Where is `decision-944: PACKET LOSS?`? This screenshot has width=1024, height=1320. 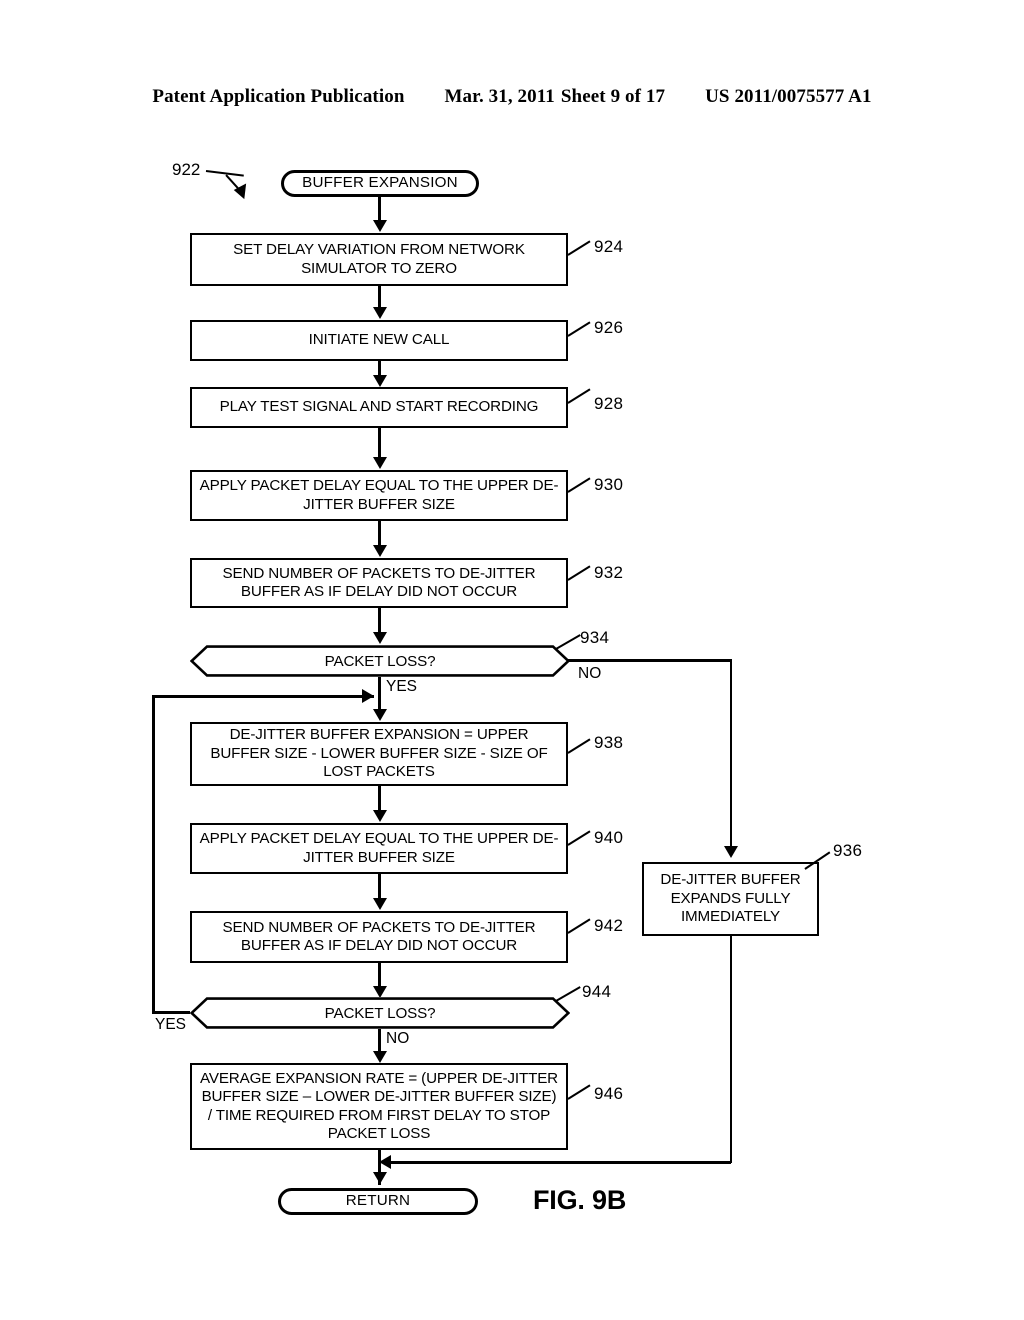 decision-944: PACKET LOSS? is located at coordinates (380, 1013).